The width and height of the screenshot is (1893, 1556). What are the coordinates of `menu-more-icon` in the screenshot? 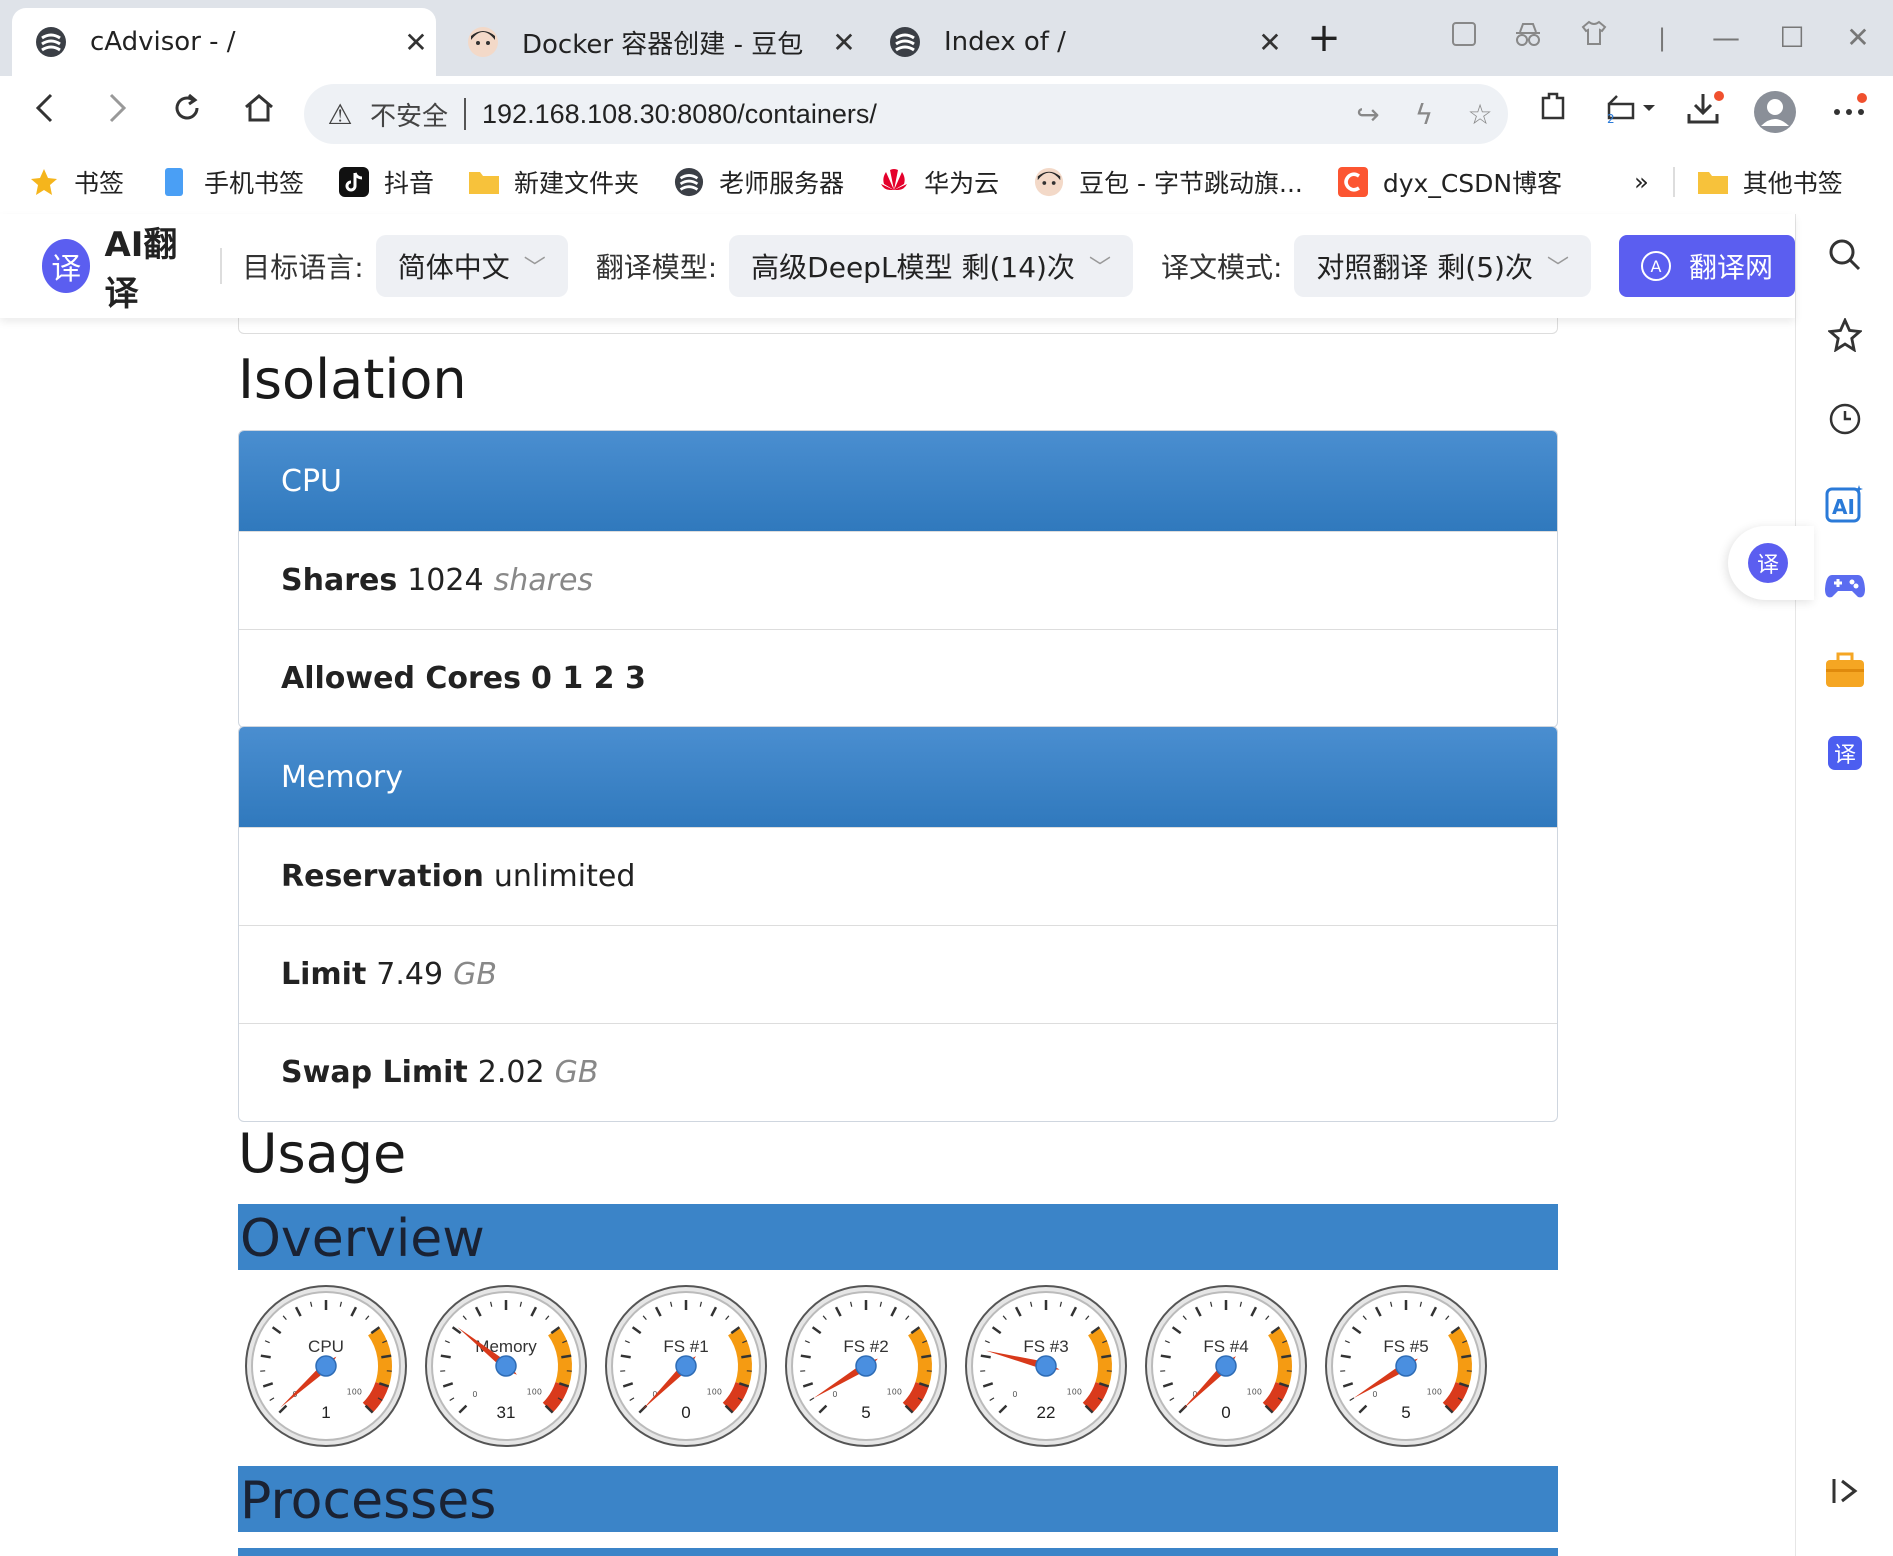 It's located at (1849, 113).